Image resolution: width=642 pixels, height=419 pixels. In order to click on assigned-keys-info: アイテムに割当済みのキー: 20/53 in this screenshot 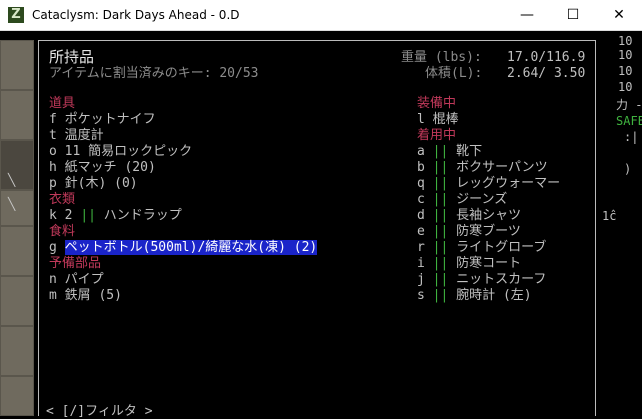, I will do `click(154, 73)`.